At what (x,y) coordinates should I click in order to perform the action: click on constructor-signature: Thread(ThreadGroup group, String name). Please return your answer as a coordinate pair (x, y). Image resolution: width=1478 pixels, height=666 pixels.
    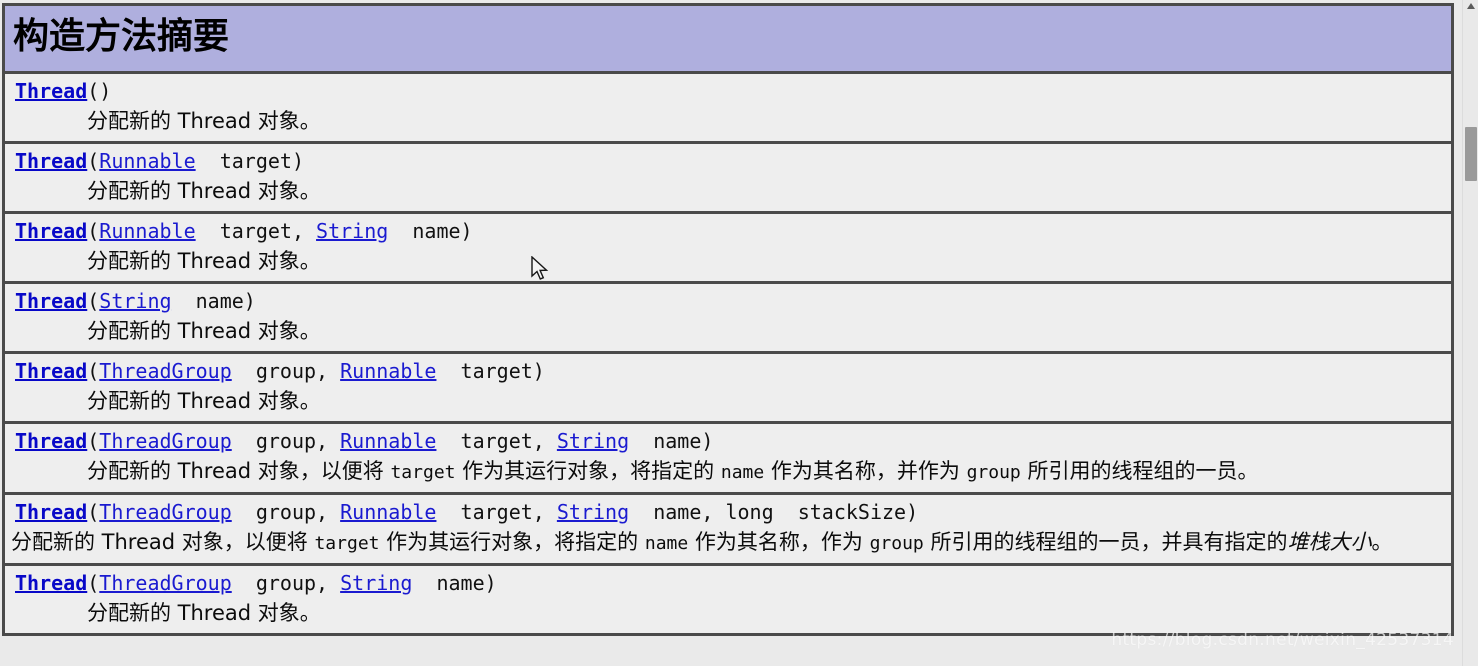
    Looking at the image, I should click on (728, 583).